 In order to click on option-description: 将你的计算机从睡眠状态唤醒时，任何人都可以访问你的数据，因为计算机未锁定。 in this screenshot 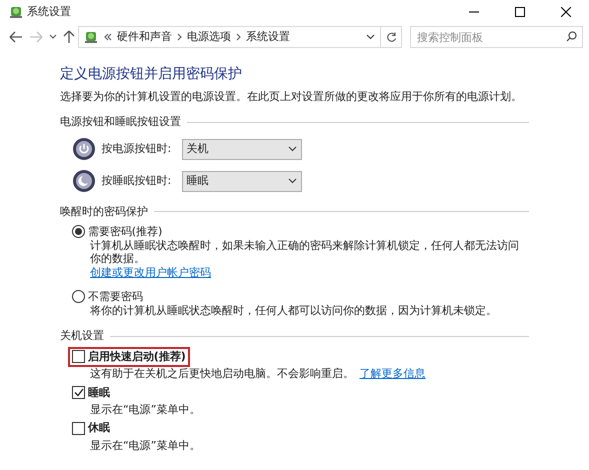, I will do `click(293, 311)`.